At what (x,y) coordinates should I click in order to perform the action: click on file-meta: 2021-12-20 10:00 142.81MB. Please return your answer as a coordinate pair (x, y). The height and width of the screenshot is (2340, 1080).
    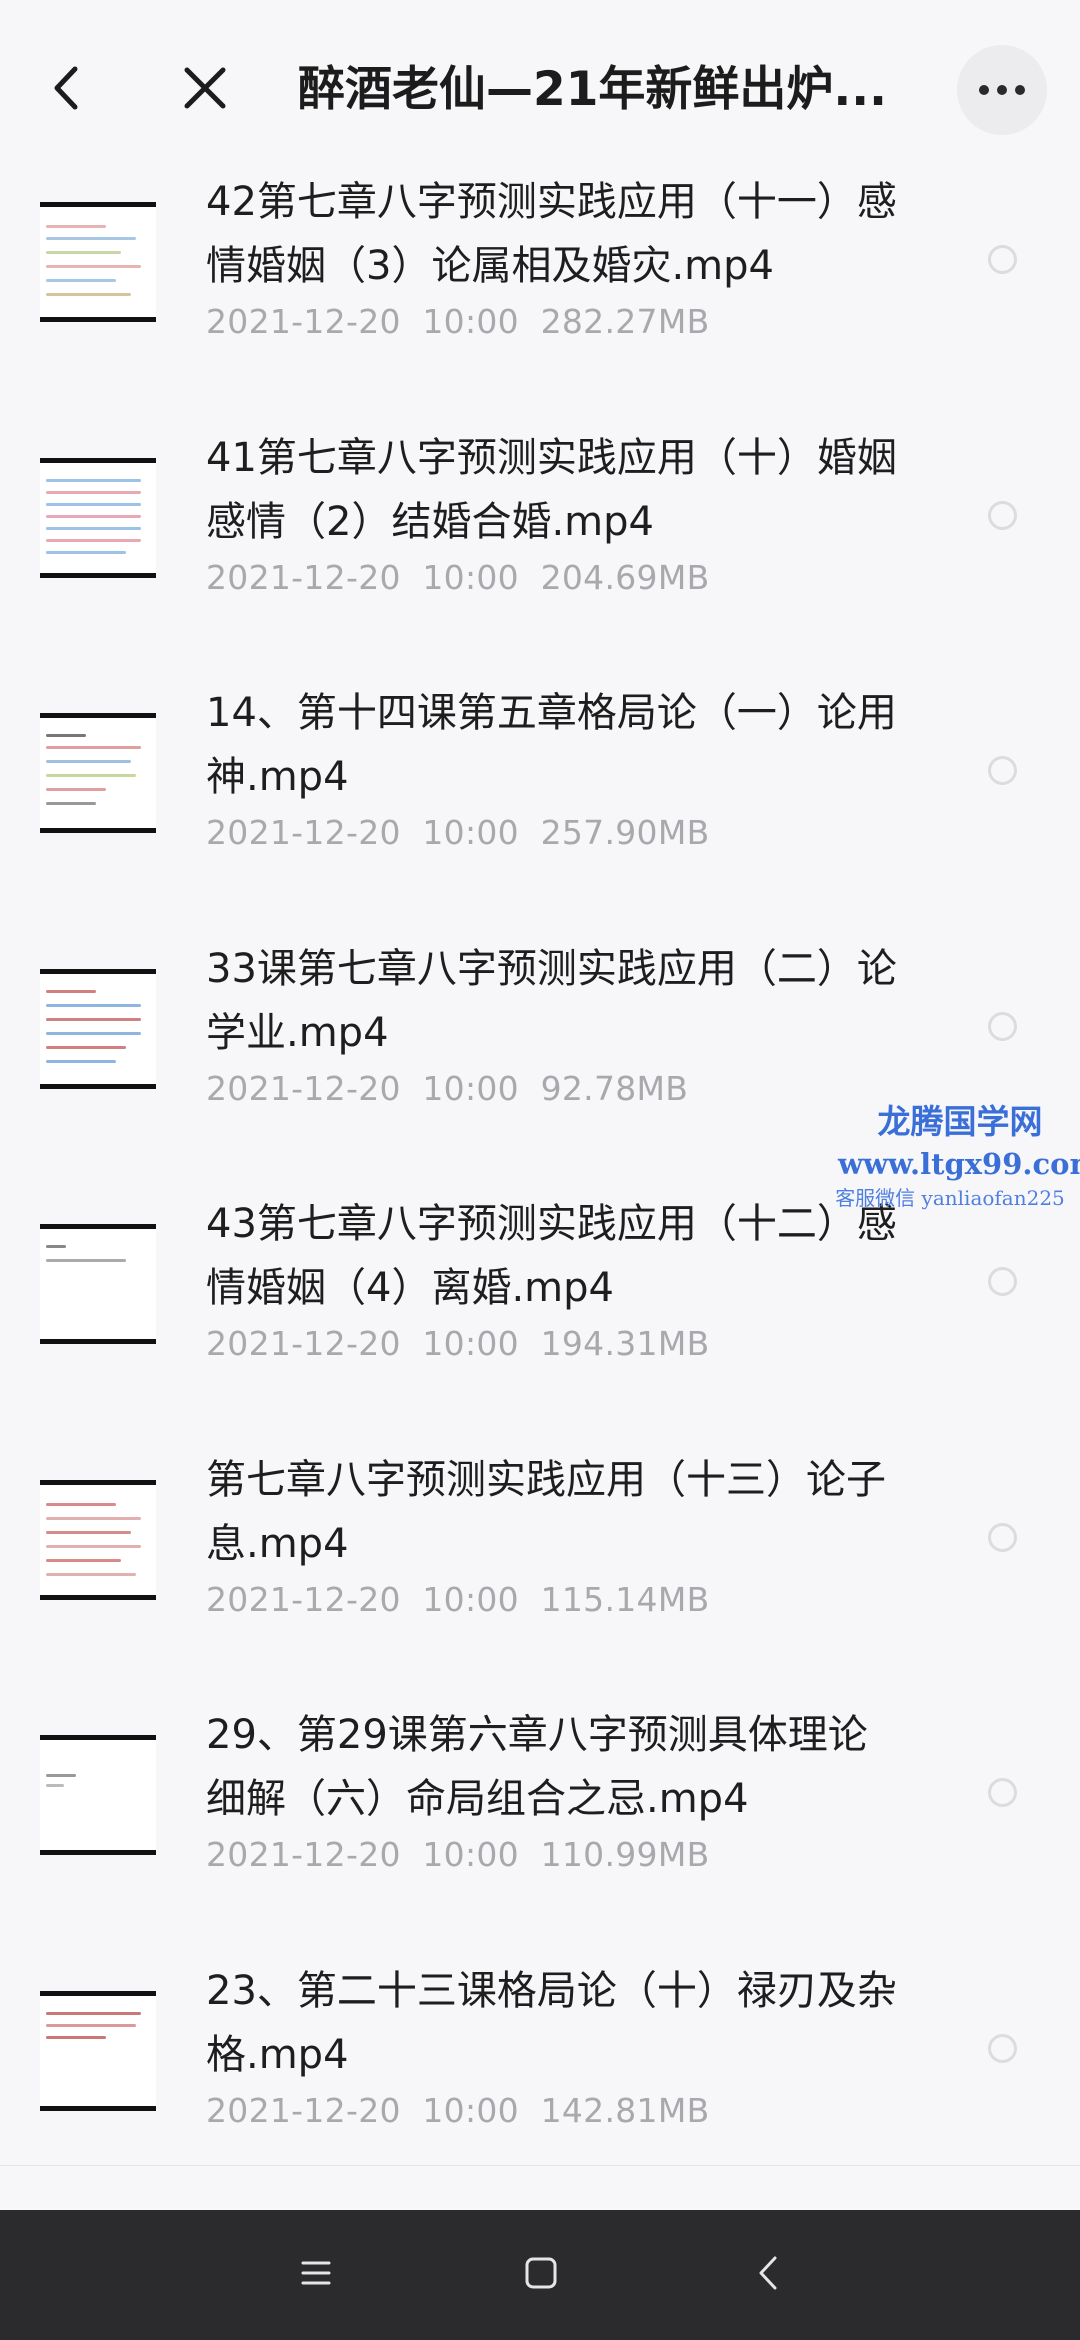
    Looking at the image, I should click on (458, 2110).